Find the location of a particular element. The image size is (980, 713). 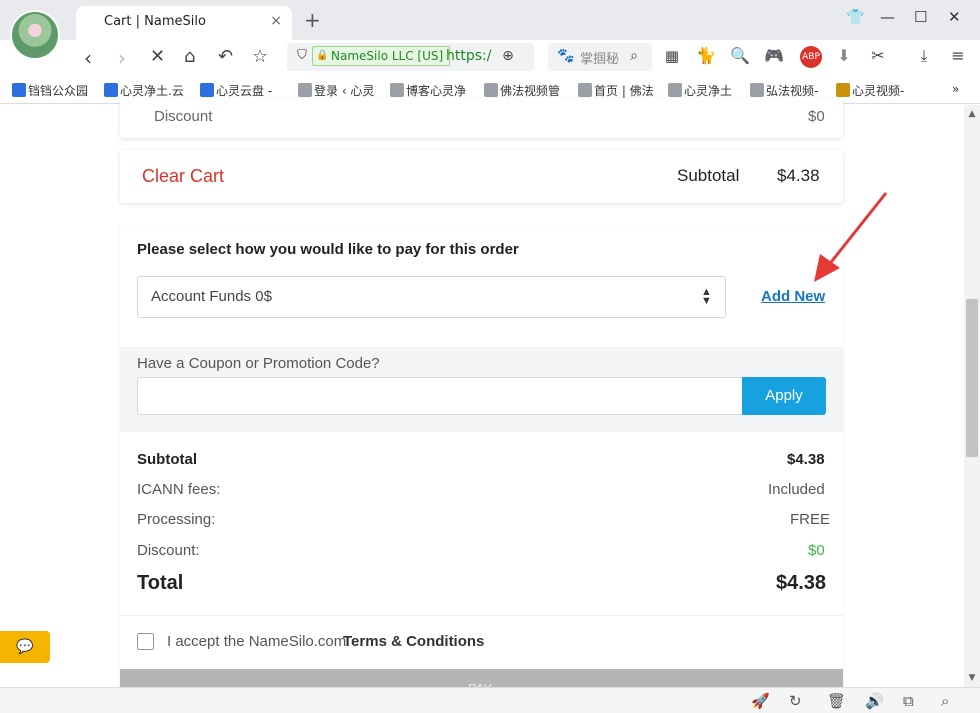

shield-icon: ⛉ is located at coordinates (302, 55).